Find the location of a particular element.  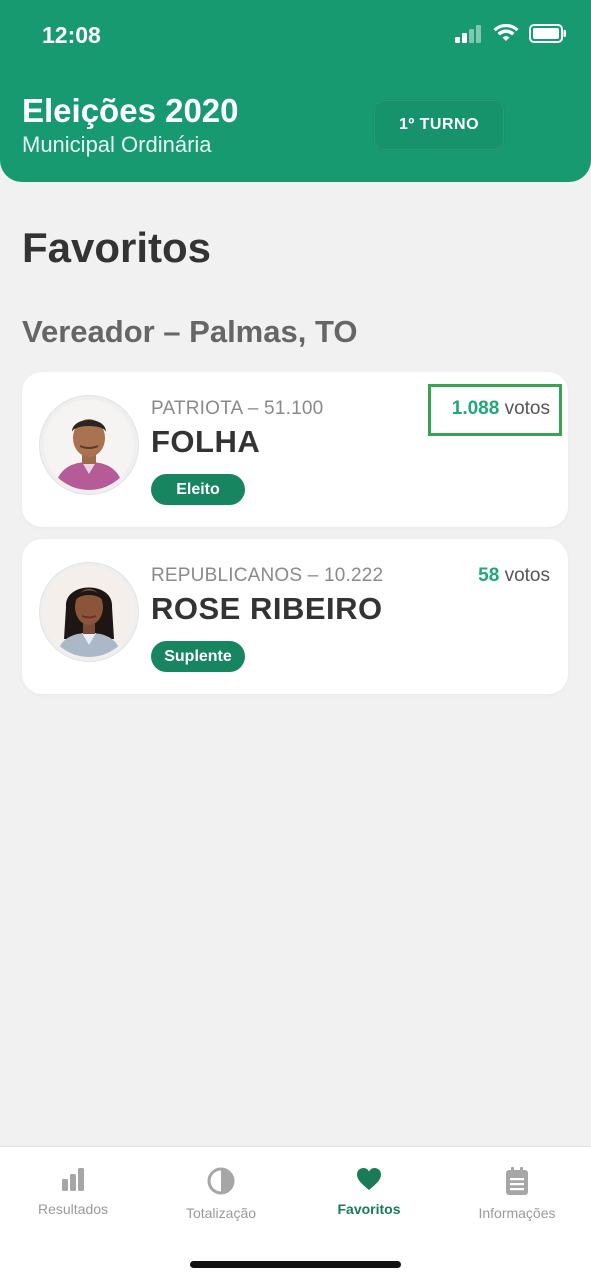

tab-informacoes: Informações is located at coordinates (517, 1194).